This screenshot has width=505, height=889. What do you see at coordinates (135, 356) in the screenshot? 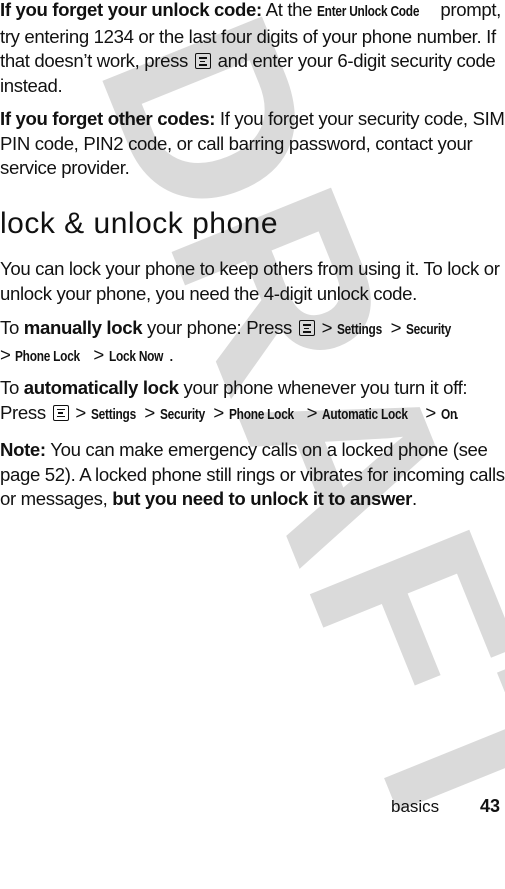
I see `ui-label-lock-now: Lock Now` at bounding box center [135, 356].